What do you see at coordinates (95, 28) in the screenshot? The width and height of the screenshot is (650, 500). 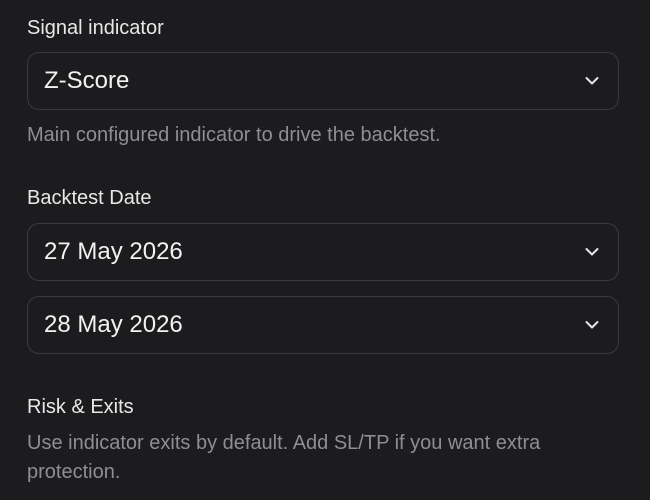 I see `signal-indicator-label: Signal indicator` at bounding box center [95, 28].